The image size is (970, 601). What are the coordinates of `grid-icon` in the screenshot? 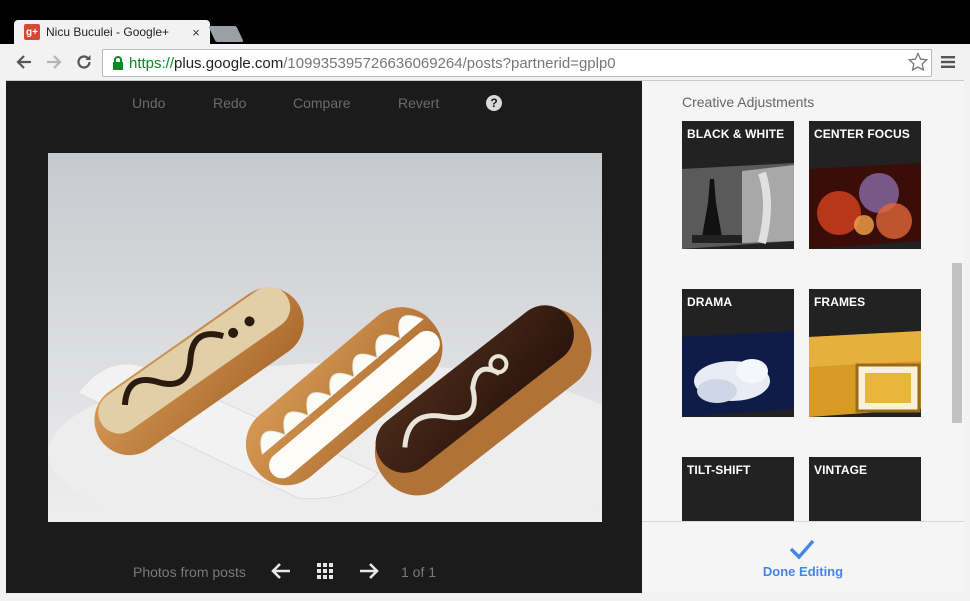 It's located at (325, 571).